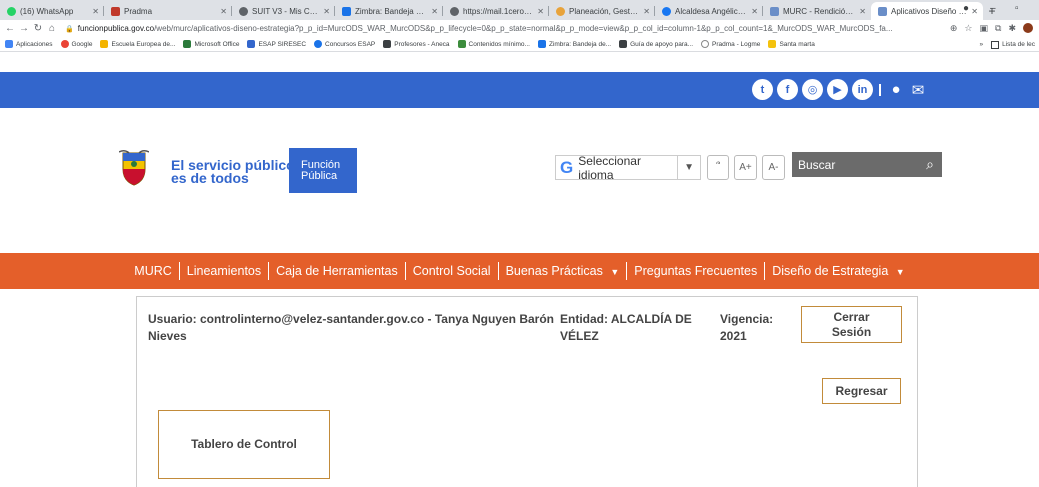 The width and height of the screenshot is (1039, 487). I want to click on nav-buenas-practicas: Buenas Prácticas ▼, so click(563, 271).